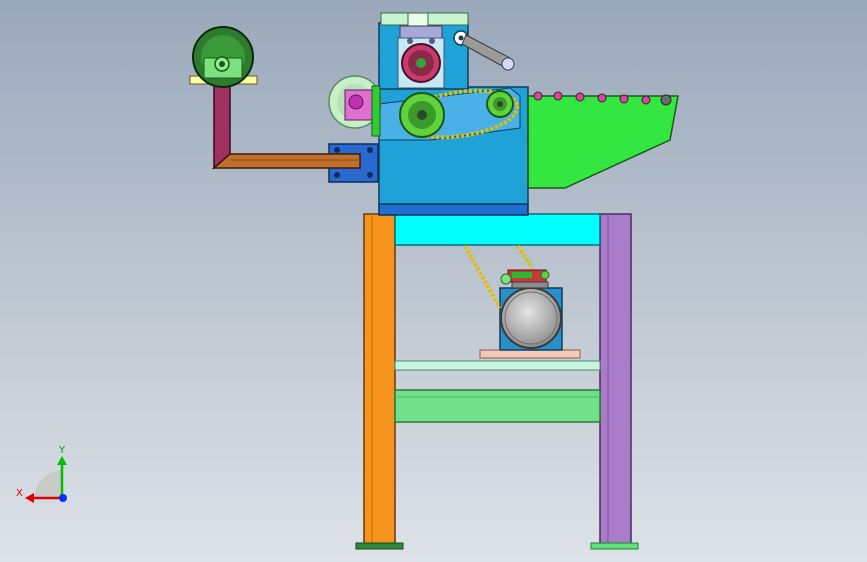 The width and height of the screenshot is (867, 562). I want to click on triad-x-label: X, so click(19, 493).